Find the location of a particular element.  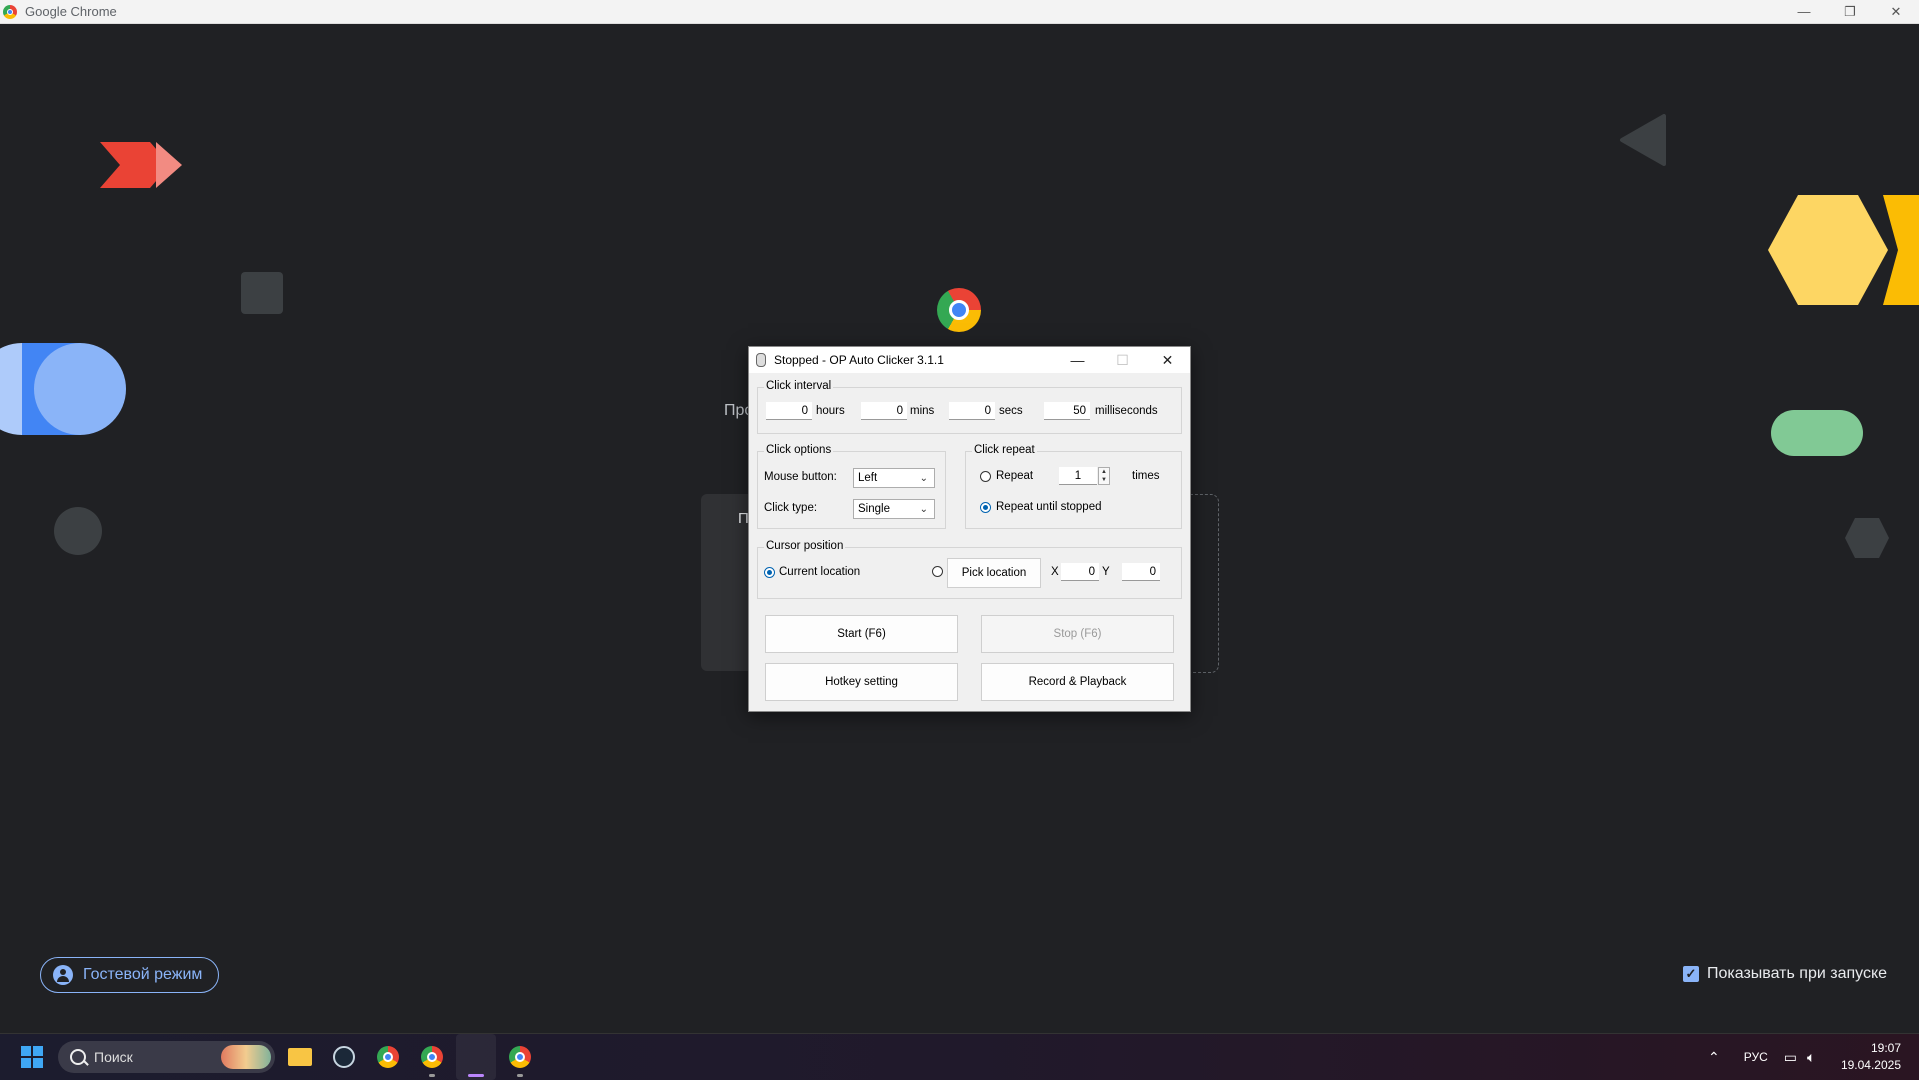

stop-button: Stop (F6) is located at coordinates (1077, 634).